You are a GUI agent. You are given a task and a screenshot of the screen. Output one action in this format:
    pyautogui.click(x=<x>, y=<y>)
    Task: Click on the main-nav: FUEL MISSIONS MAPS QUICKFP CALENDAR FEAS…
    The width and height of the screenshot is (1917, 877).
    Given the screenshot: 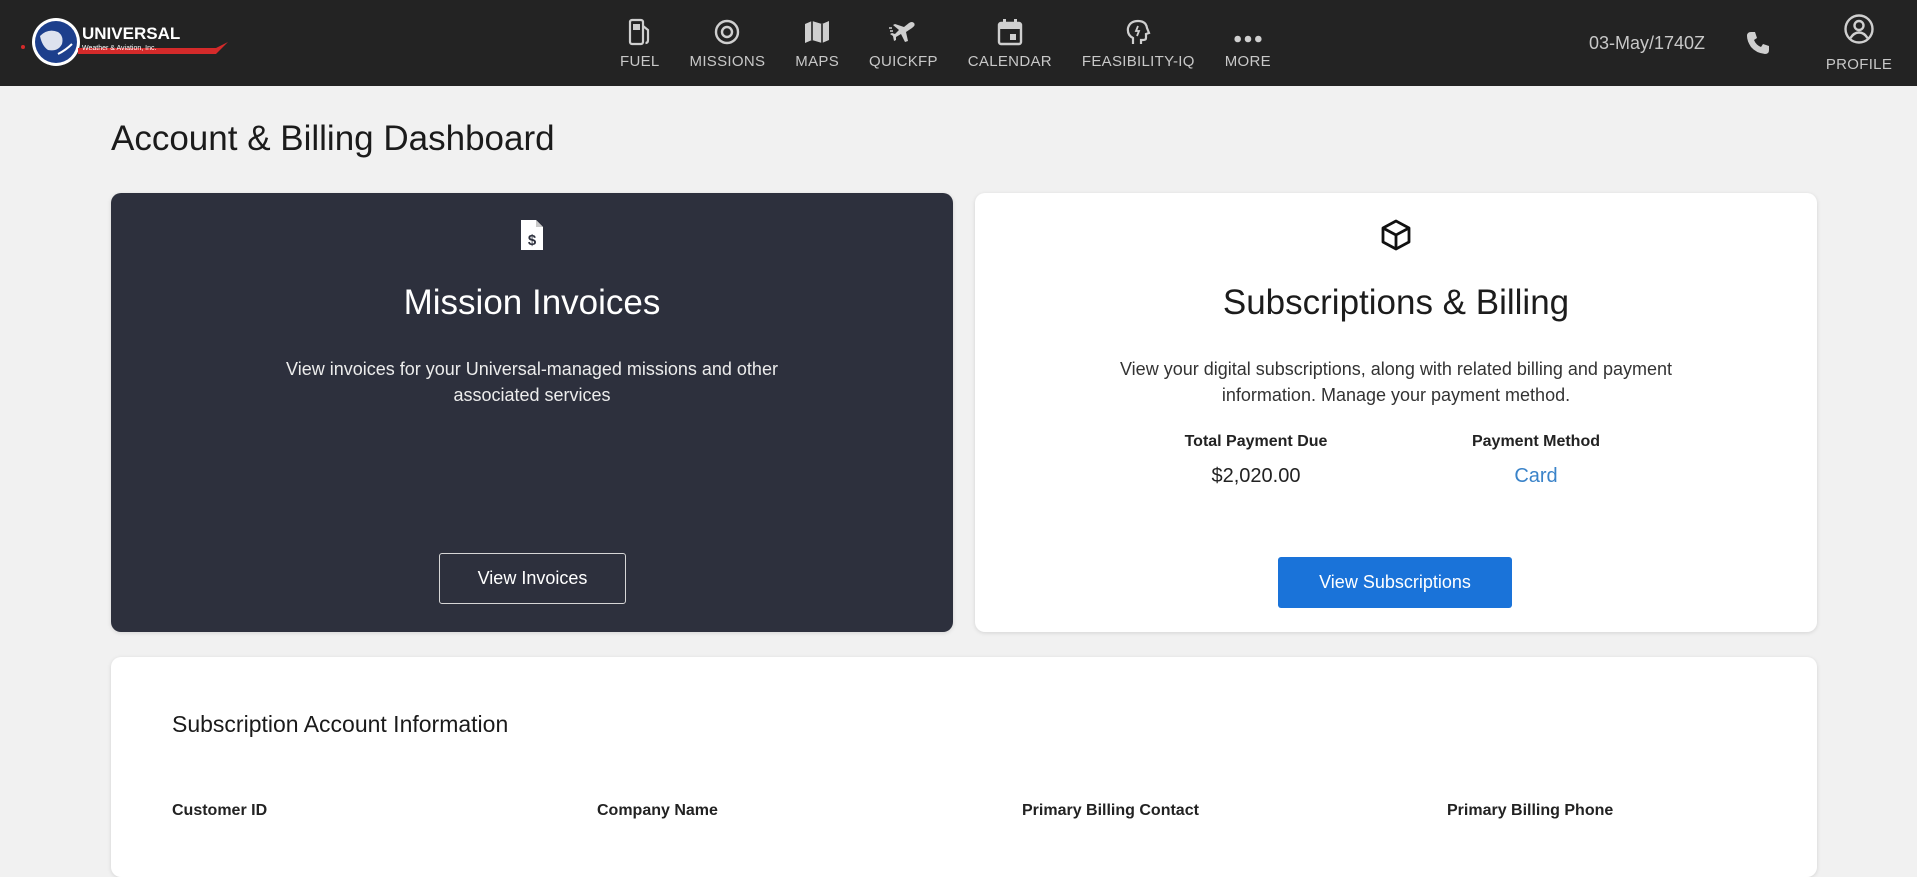 What is the action you would take?
    pyautogui.click(x=945, y=43)
    